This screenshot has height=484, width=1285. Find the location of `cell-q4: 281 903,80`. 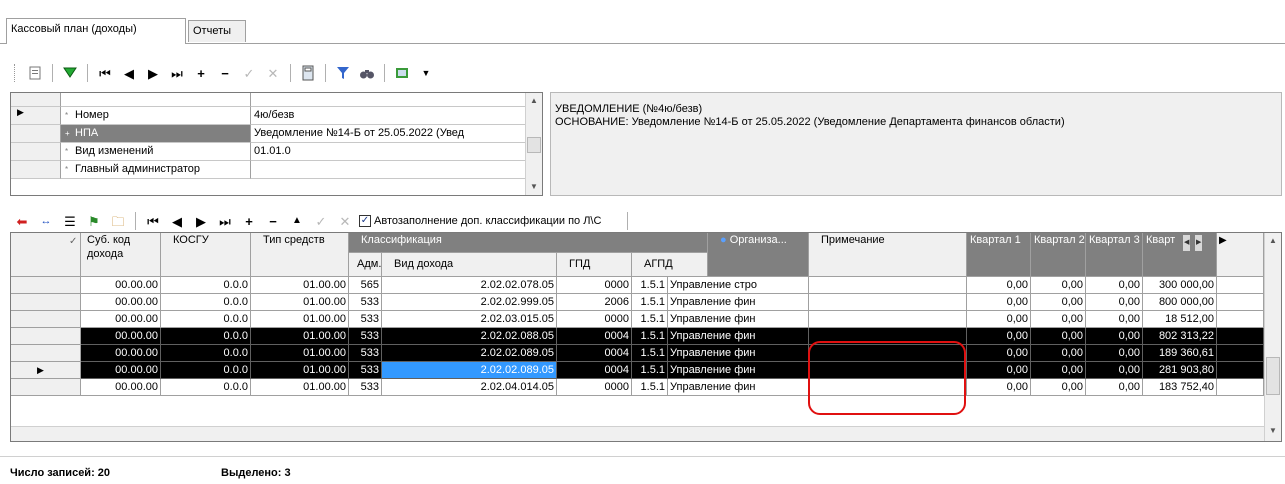

cell-q4: 281 903,80 is located at coordinates (1180, 370).